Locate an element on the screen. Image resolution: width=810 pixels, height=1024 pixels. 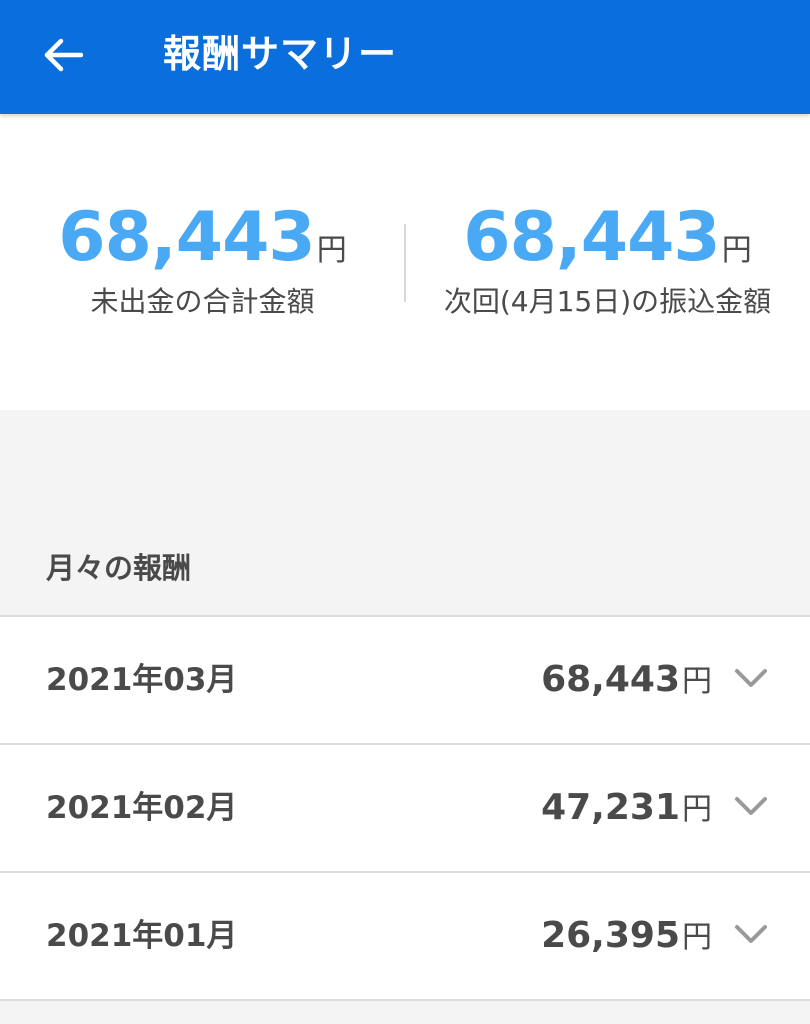
next-transfer-unit: 円 is located at coordinates (736, 250).